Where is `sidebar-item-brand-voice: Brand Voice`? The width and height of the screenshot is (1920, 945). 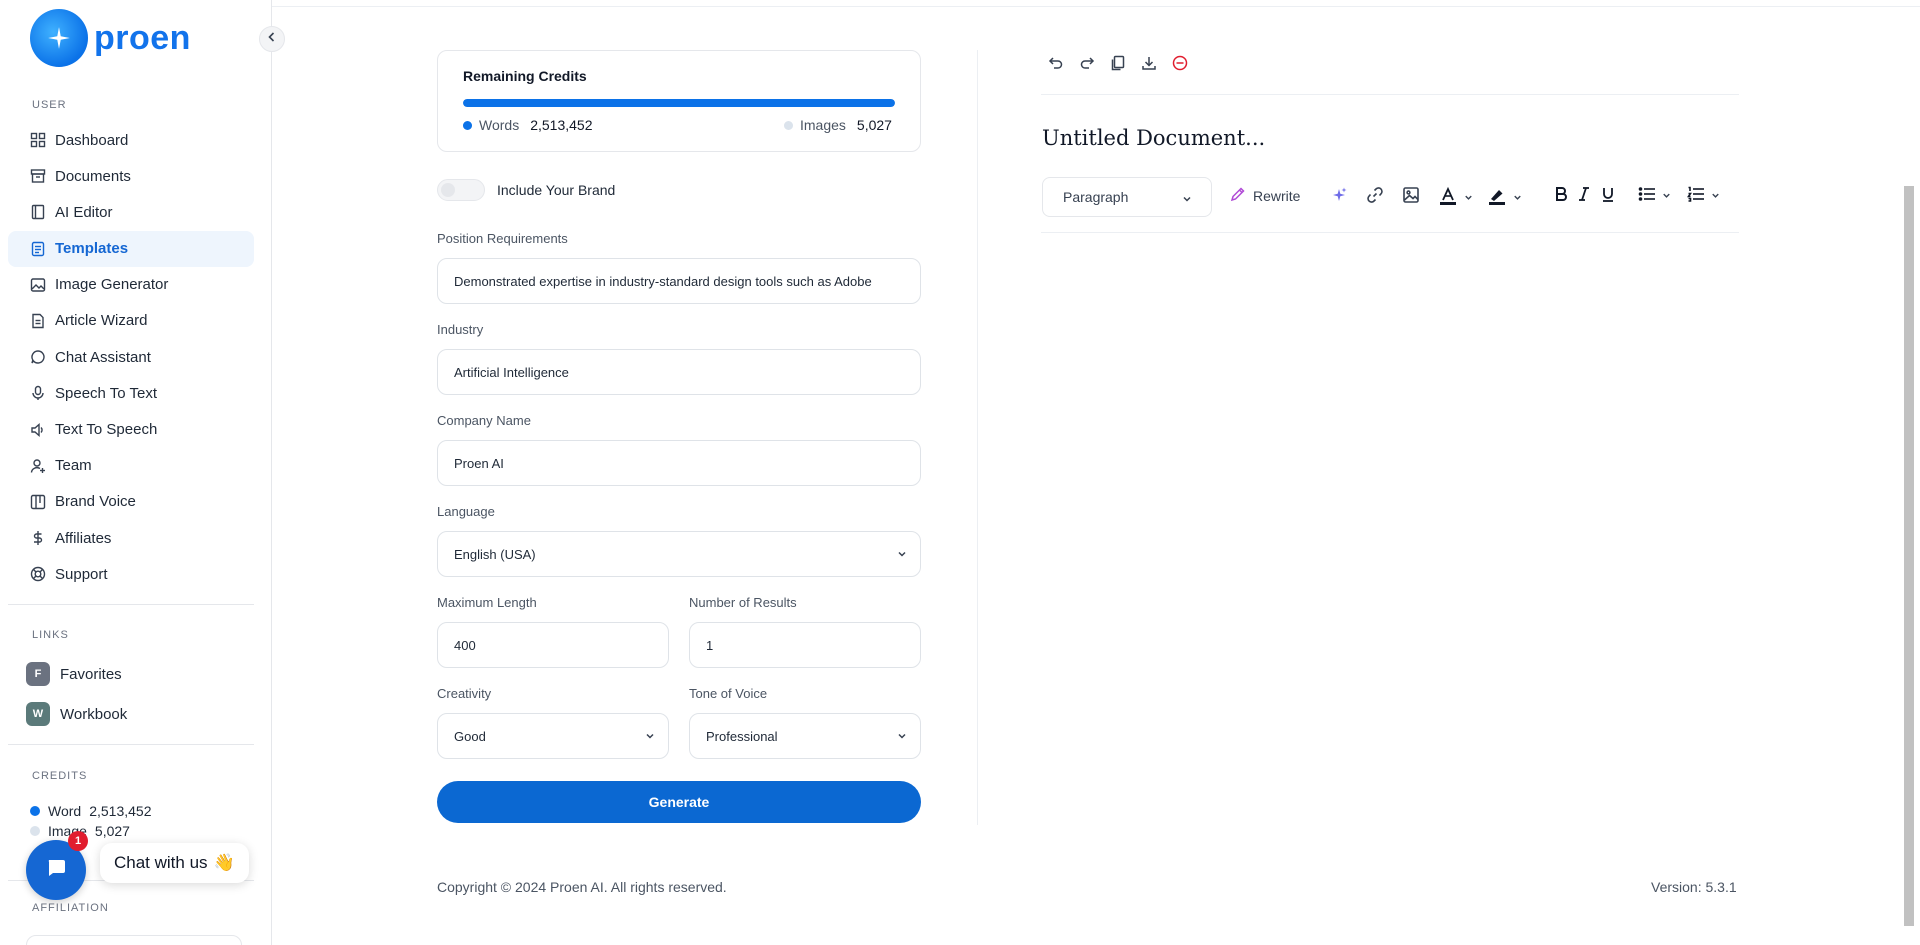 sidebar-item-brand-voice: Brand Voice is located at coordinates (131, 502).